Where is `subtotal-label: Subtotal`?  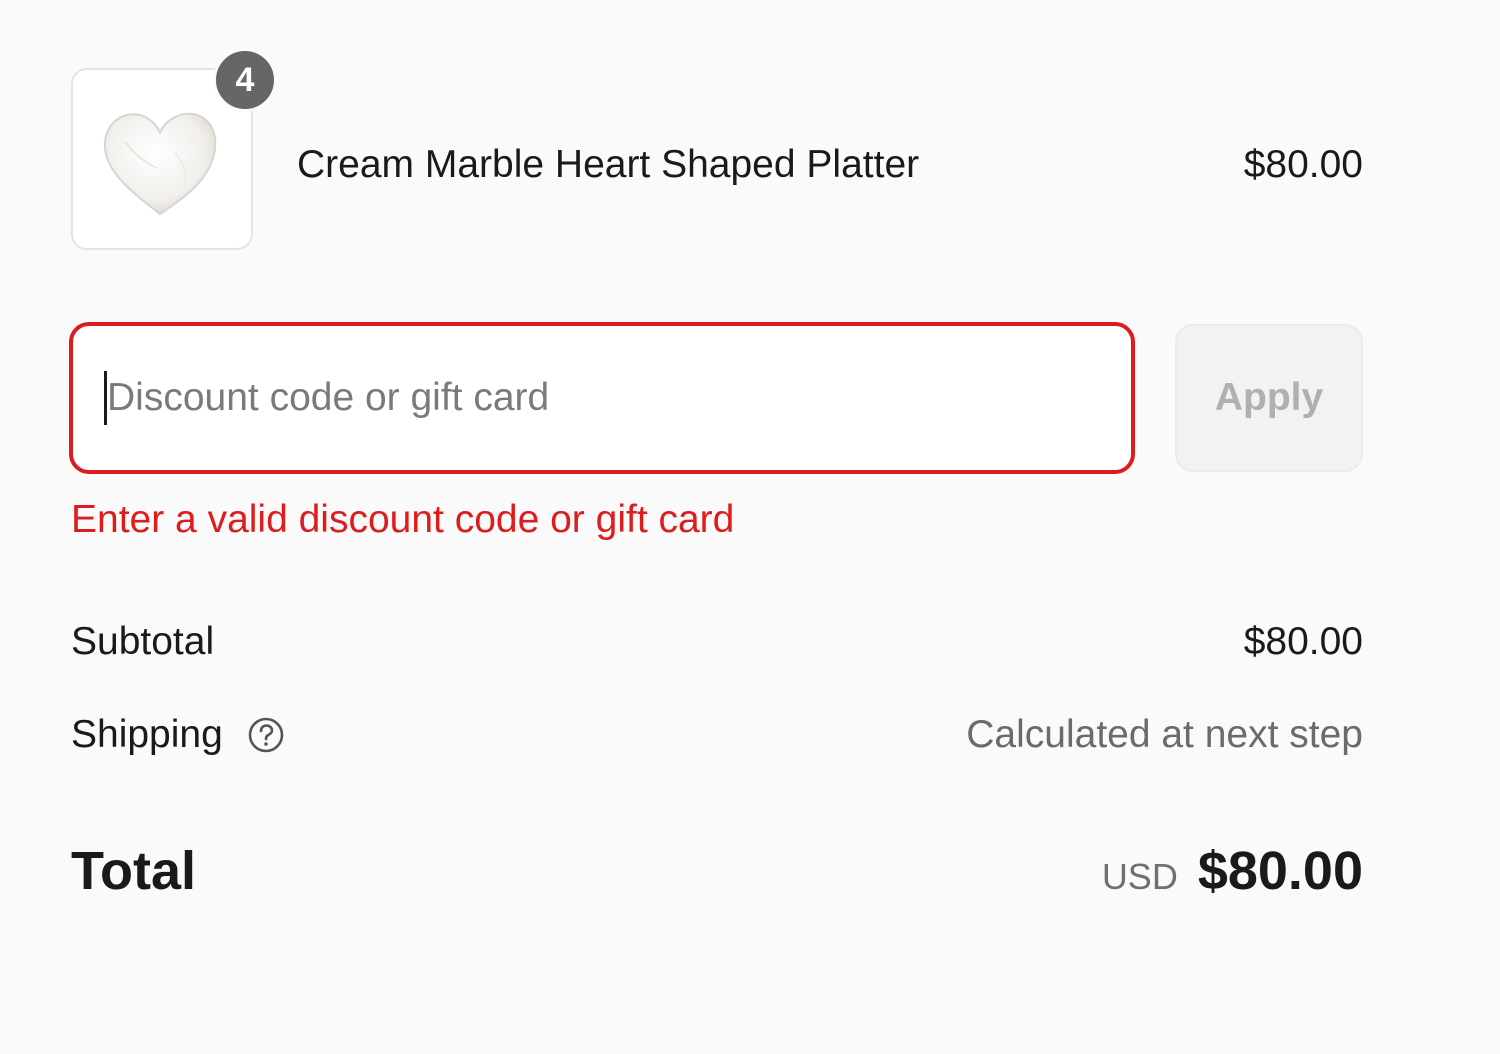 subtotal-label: Subtotal is located at coordinates (143, 641).